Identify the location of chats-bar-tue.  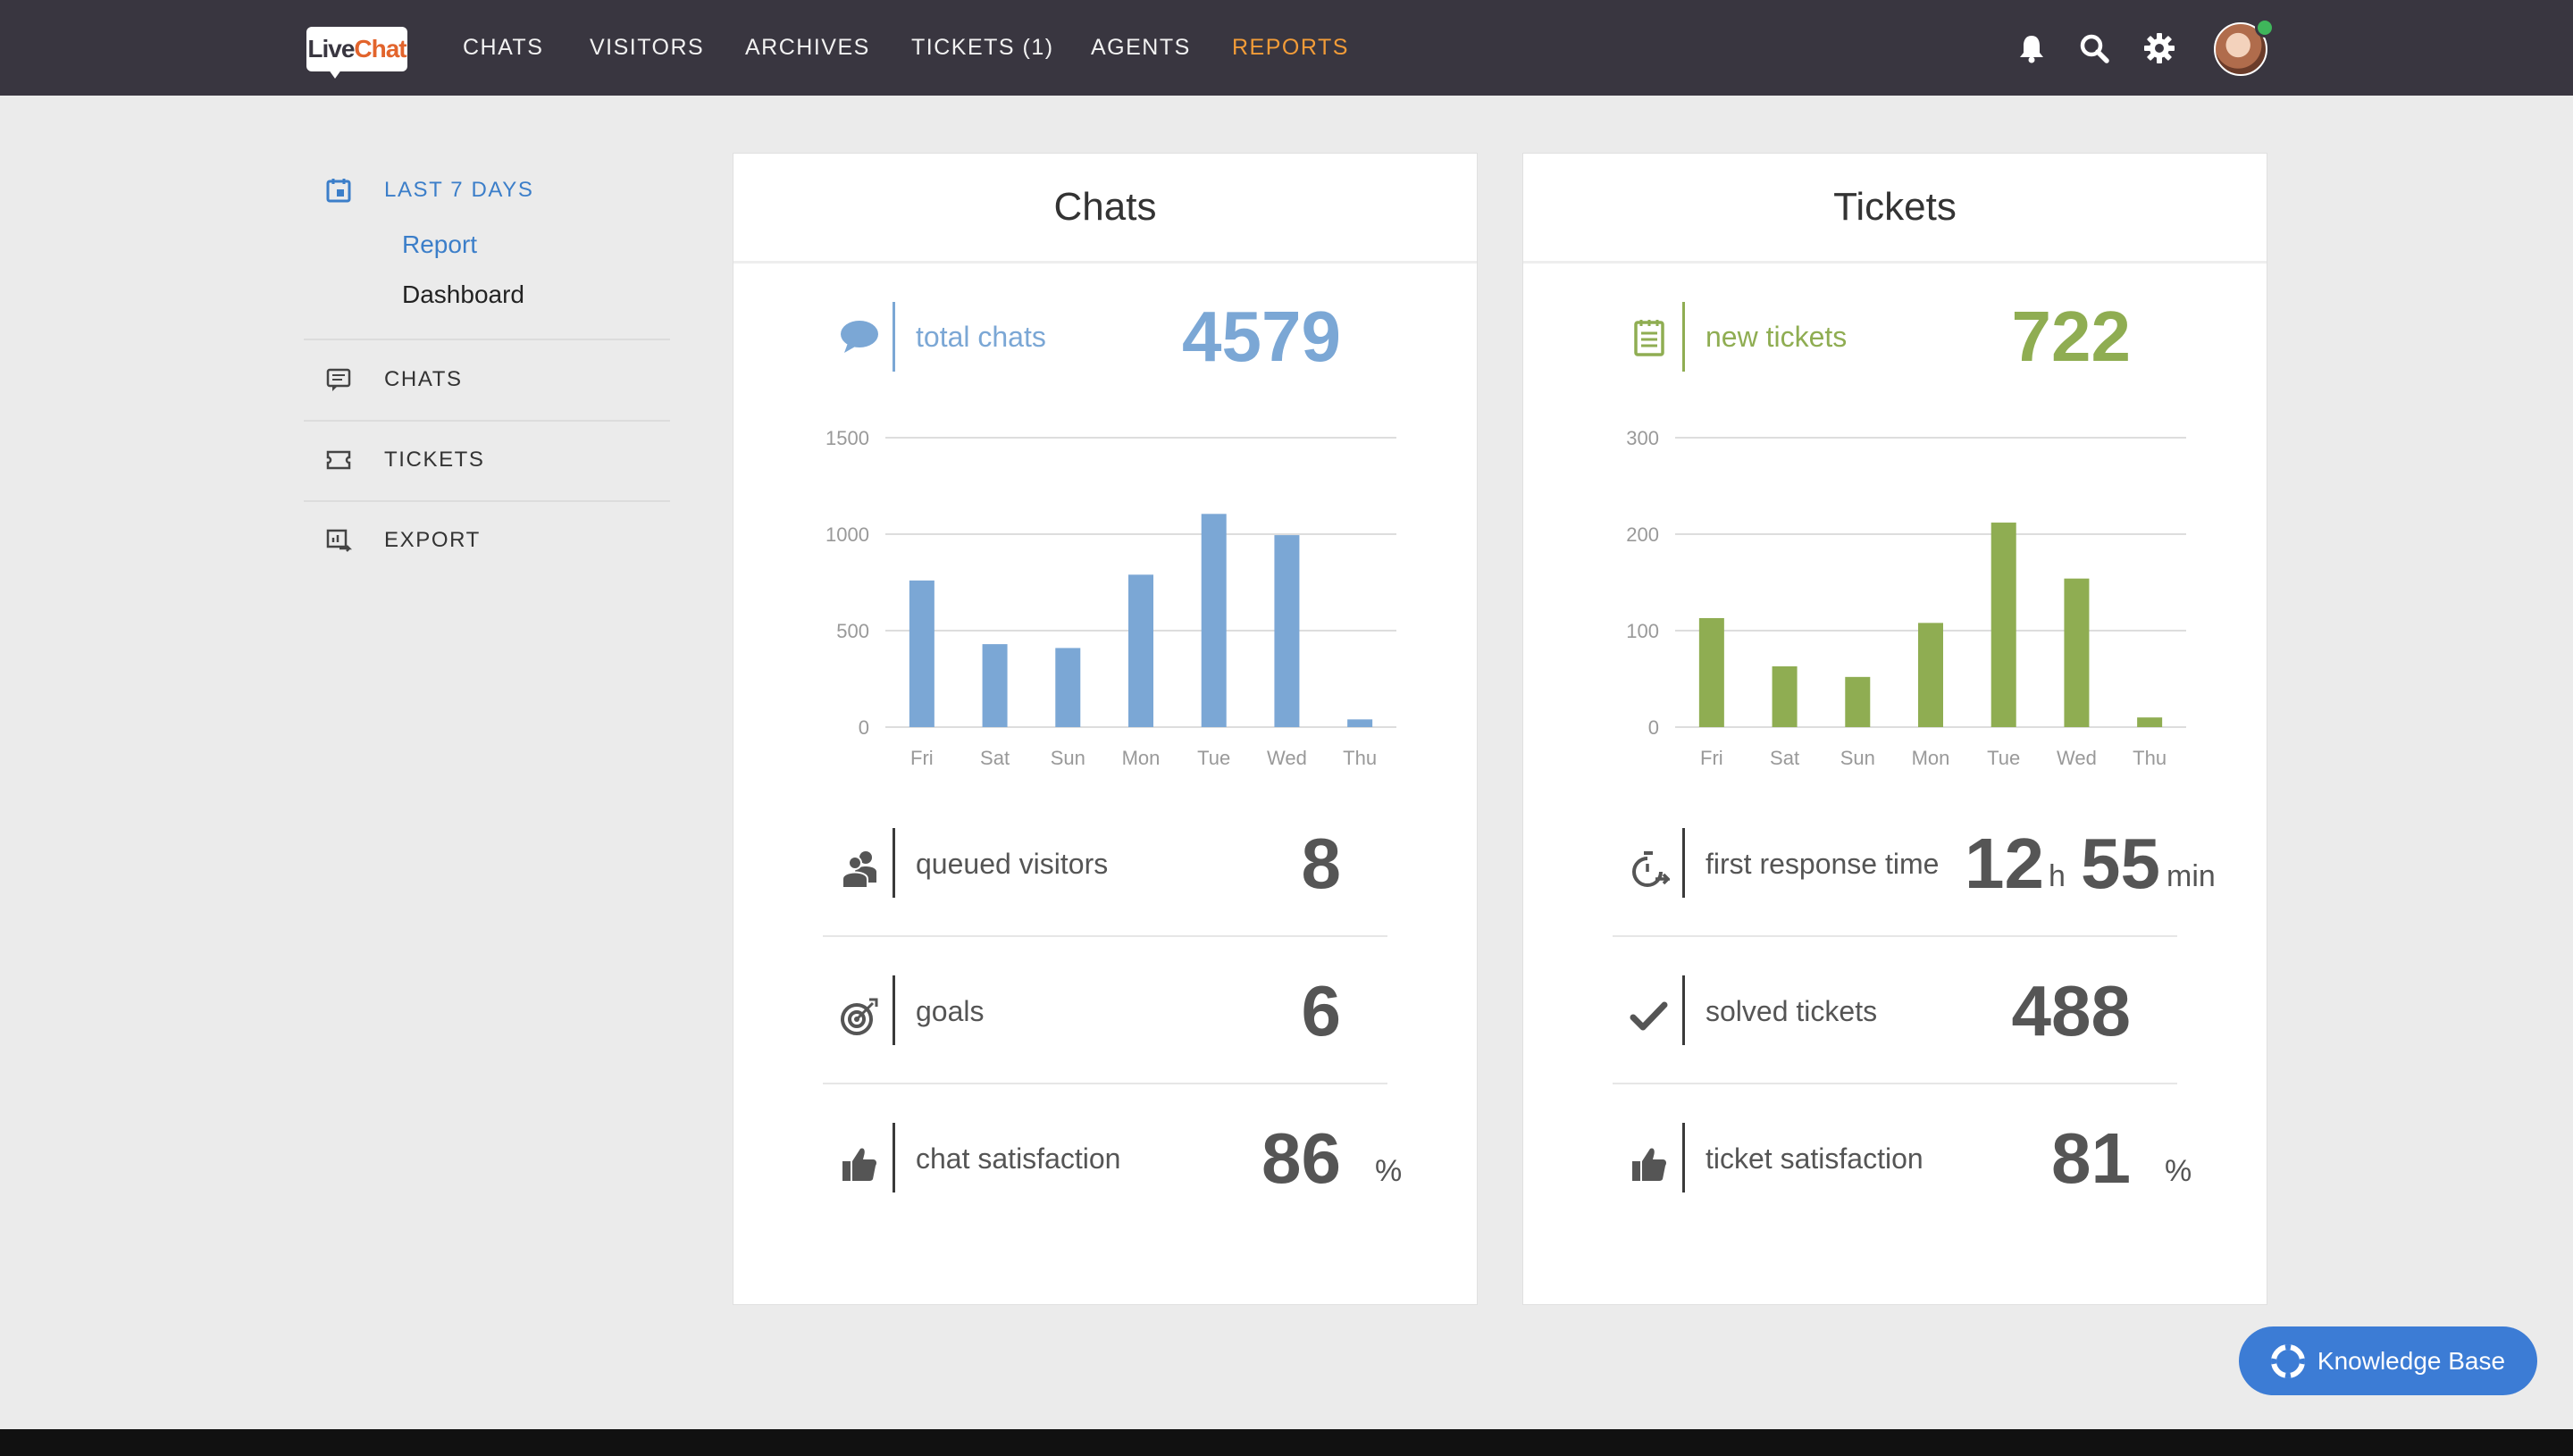
(1214, 620).